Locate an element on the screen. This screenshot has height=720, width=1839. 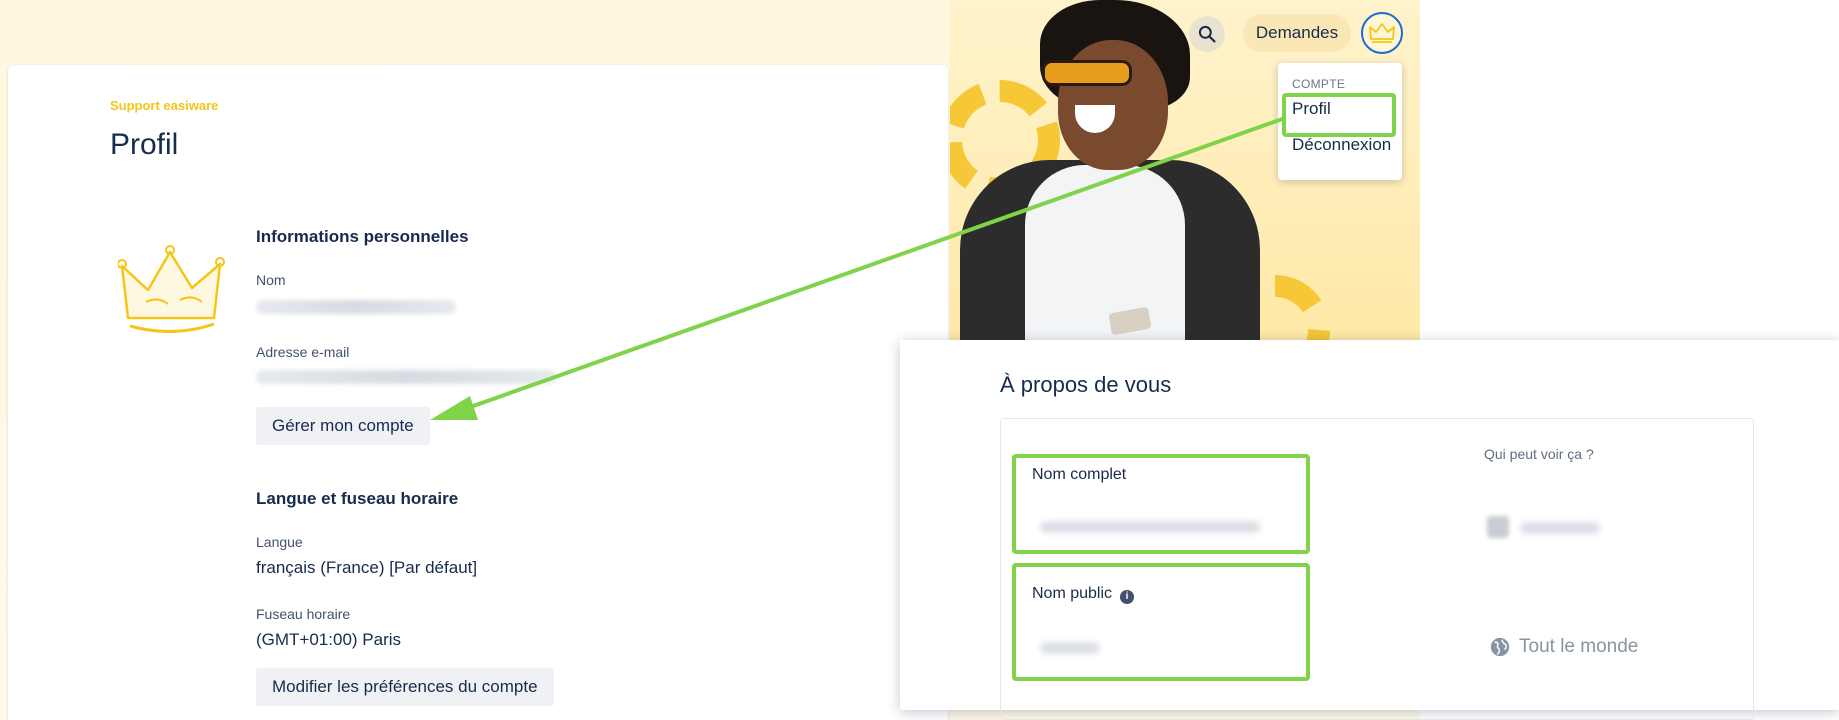
public-name-label: Nom public i is located at coordinates (1083, 594).